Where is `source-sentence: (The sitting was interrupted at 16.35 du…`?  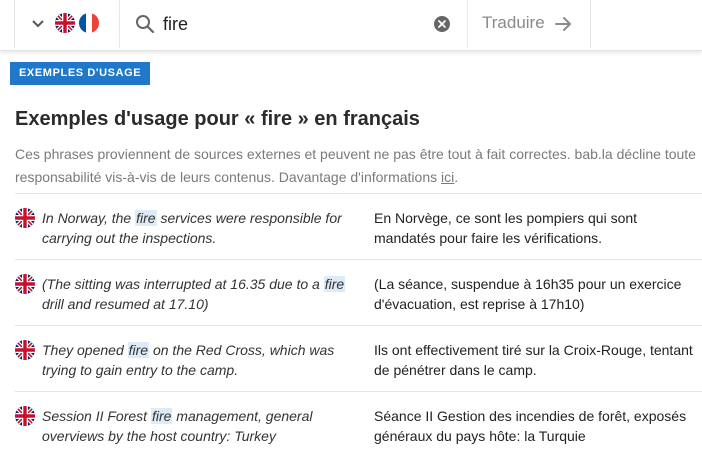
source-sentence: (The sitting was interrupted at 16.35 du… is located at coordinates (197, 294).